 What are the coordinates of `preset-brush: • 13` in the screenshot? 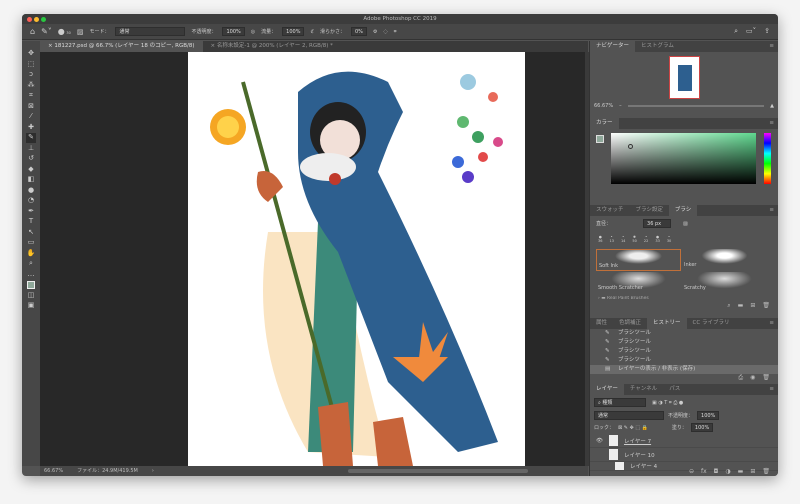 It's located at (611, 239).